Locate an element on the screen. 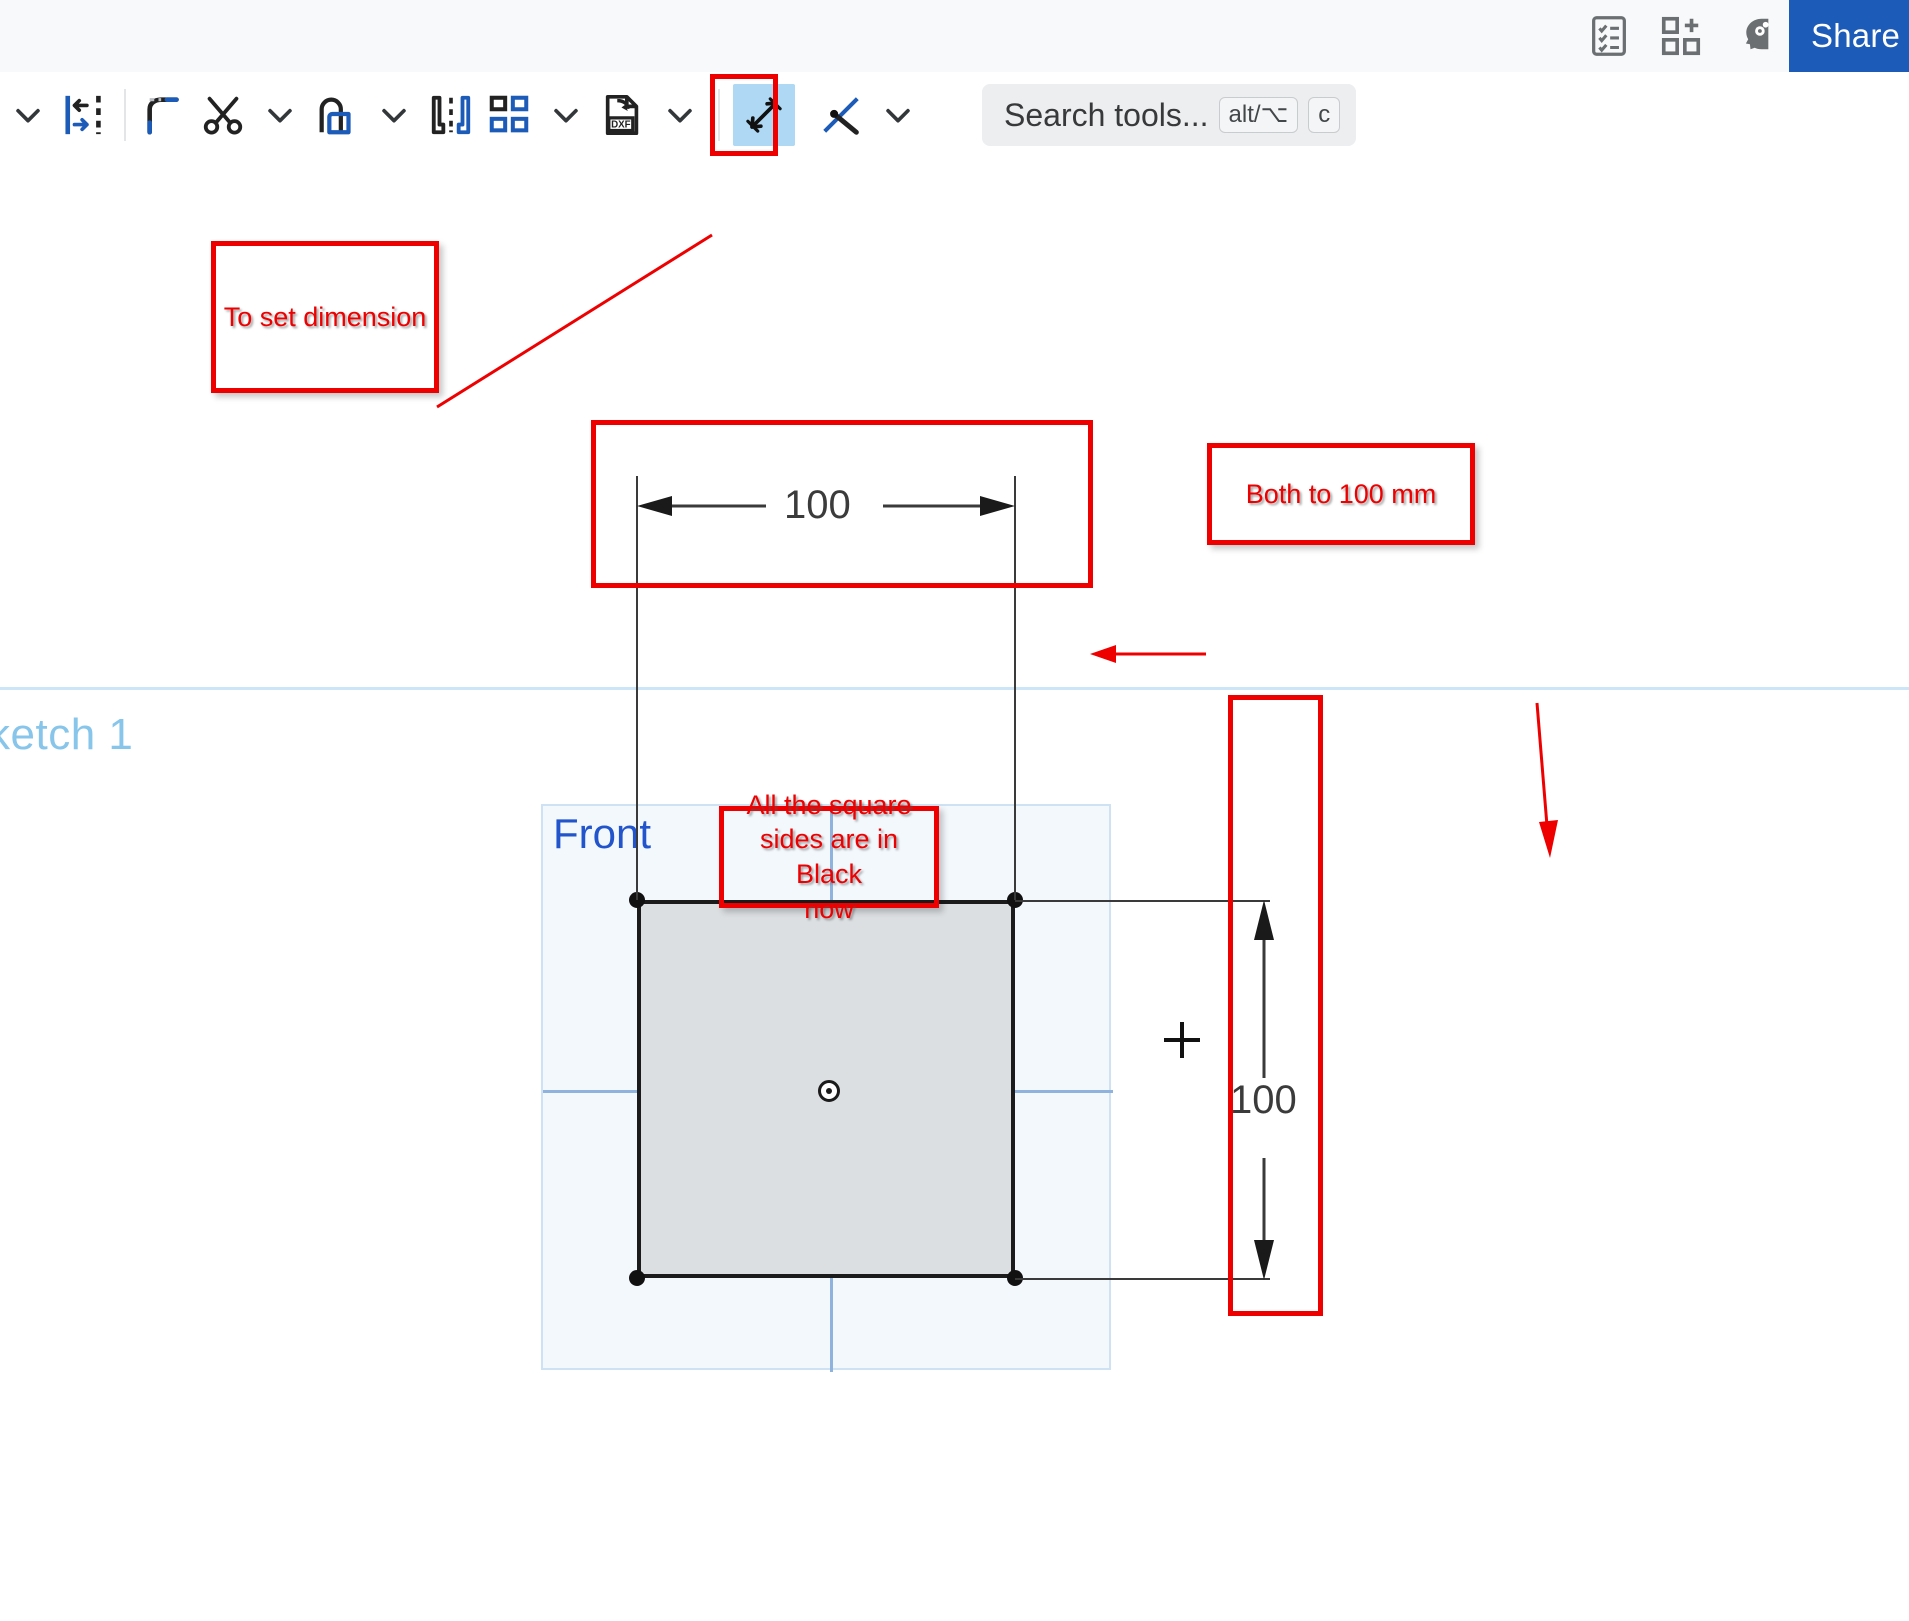 The image size is (1909, 1621). sketch-origin-point is located at coordinates (829, 1091).